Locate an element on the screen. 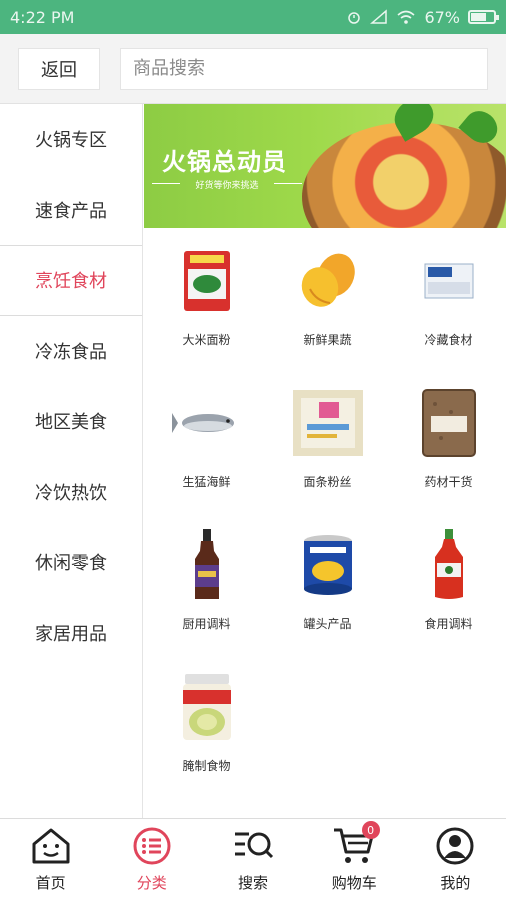 Image resolution: width=506 pixels, height=900 pixels. tab-home: 首页 is located at coordinates (50, 859).